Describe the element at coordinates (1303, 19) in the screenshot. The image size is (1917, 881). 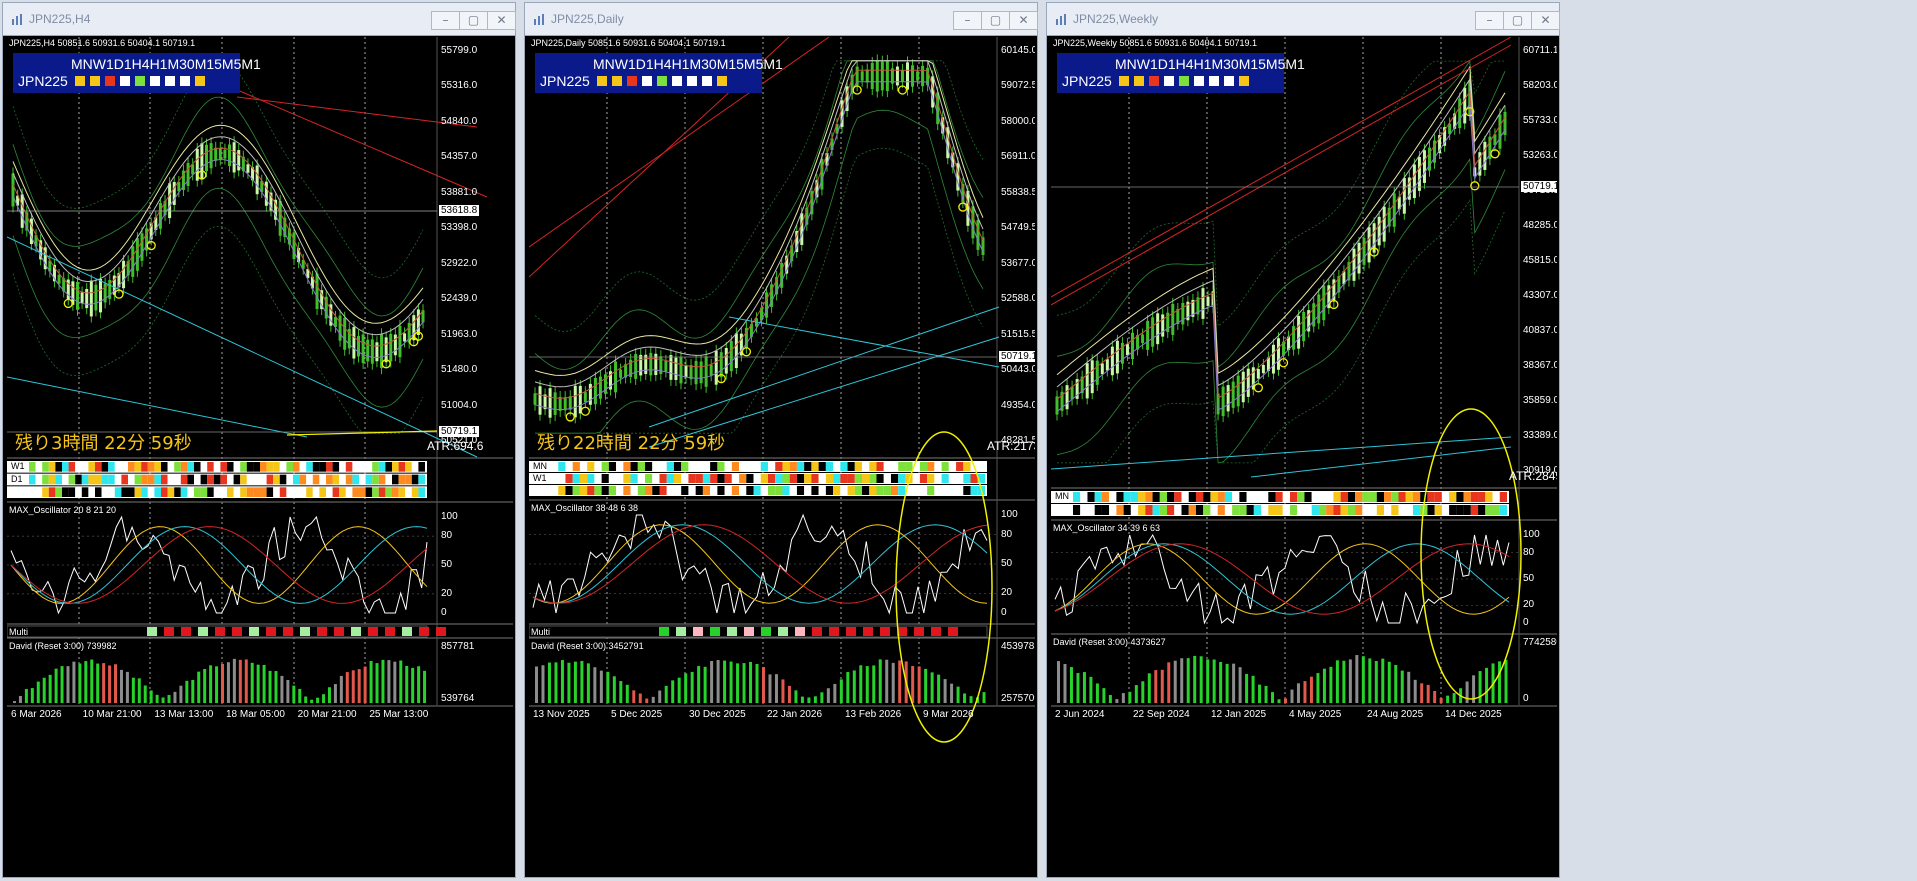
I see `window-titlebar: JPN225,Weekly – ▢ ✕` at that location.